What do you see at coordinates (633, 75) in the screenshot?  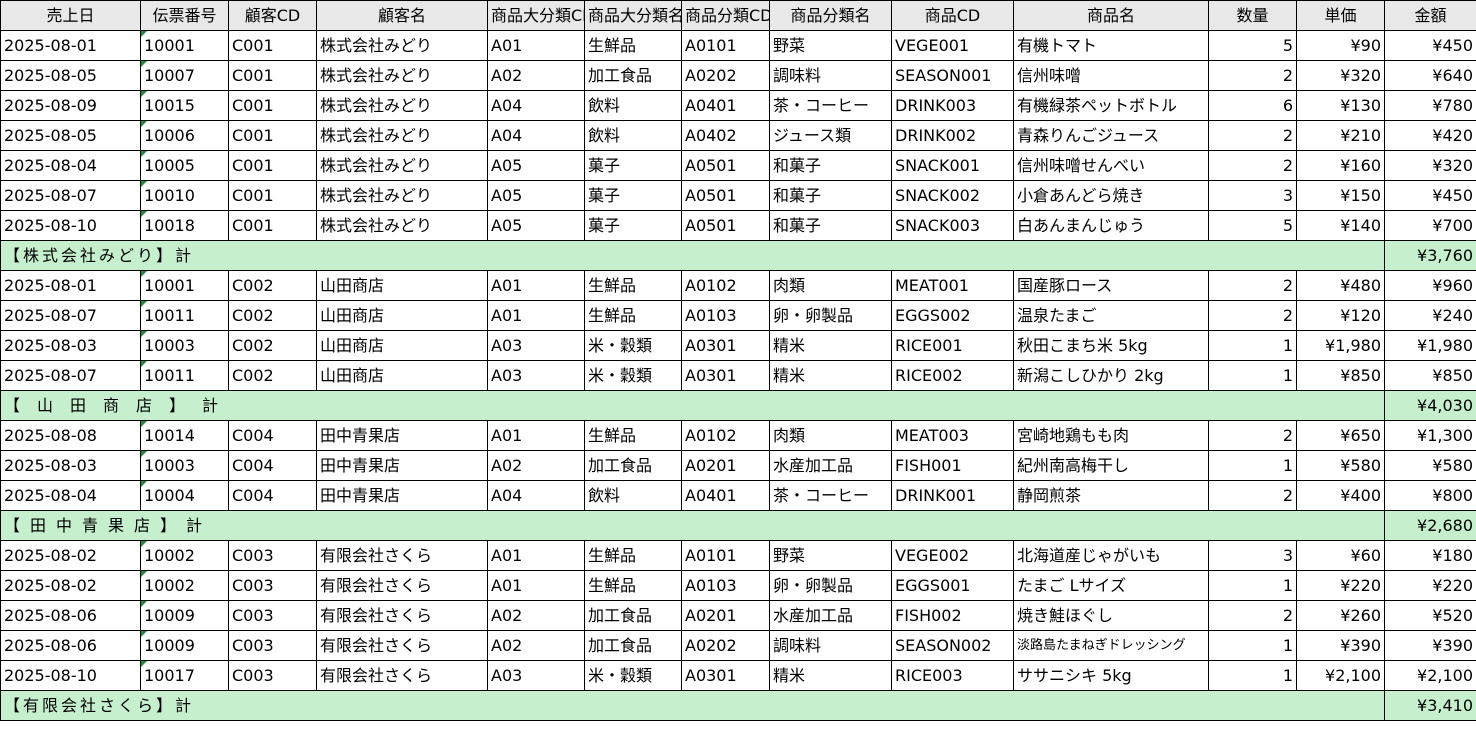 I see `major-category-name-cell: 加工食品` at bounding box center [633, 75].